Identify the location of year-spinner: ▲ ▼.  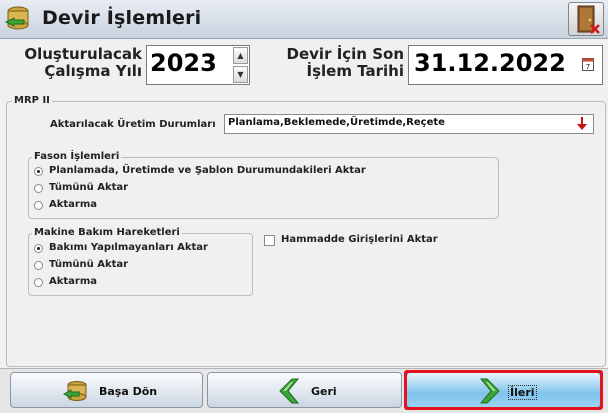
(240, 65).